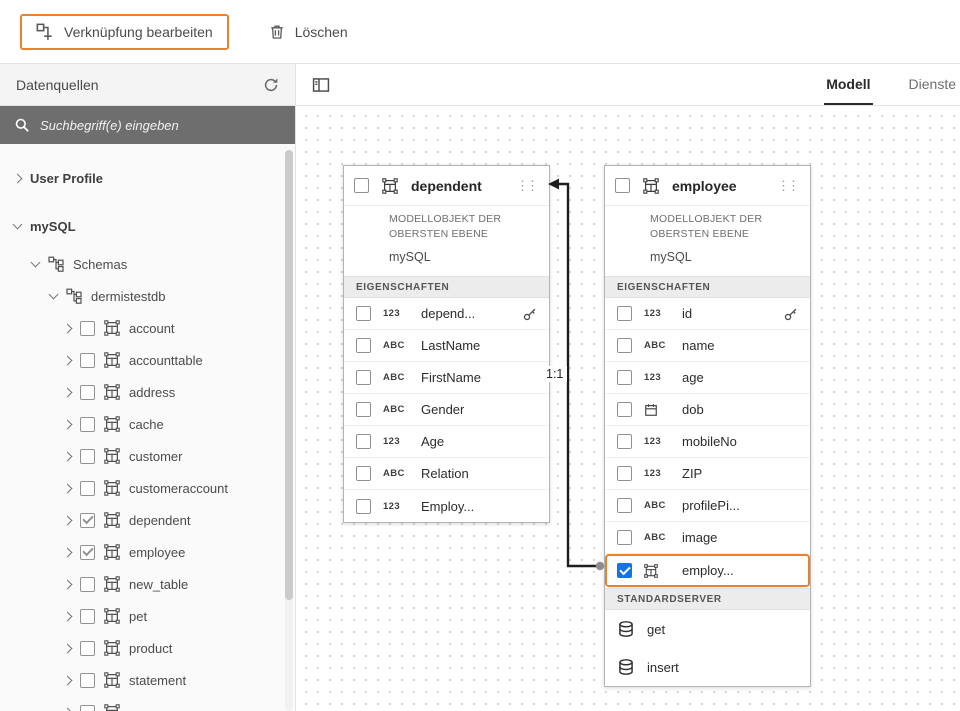 The height and width of the screenshot is (711, 960). Describe the element at coordinates (394, 473) in the screenshot. I see `type-badge-text: ABC` at that location.